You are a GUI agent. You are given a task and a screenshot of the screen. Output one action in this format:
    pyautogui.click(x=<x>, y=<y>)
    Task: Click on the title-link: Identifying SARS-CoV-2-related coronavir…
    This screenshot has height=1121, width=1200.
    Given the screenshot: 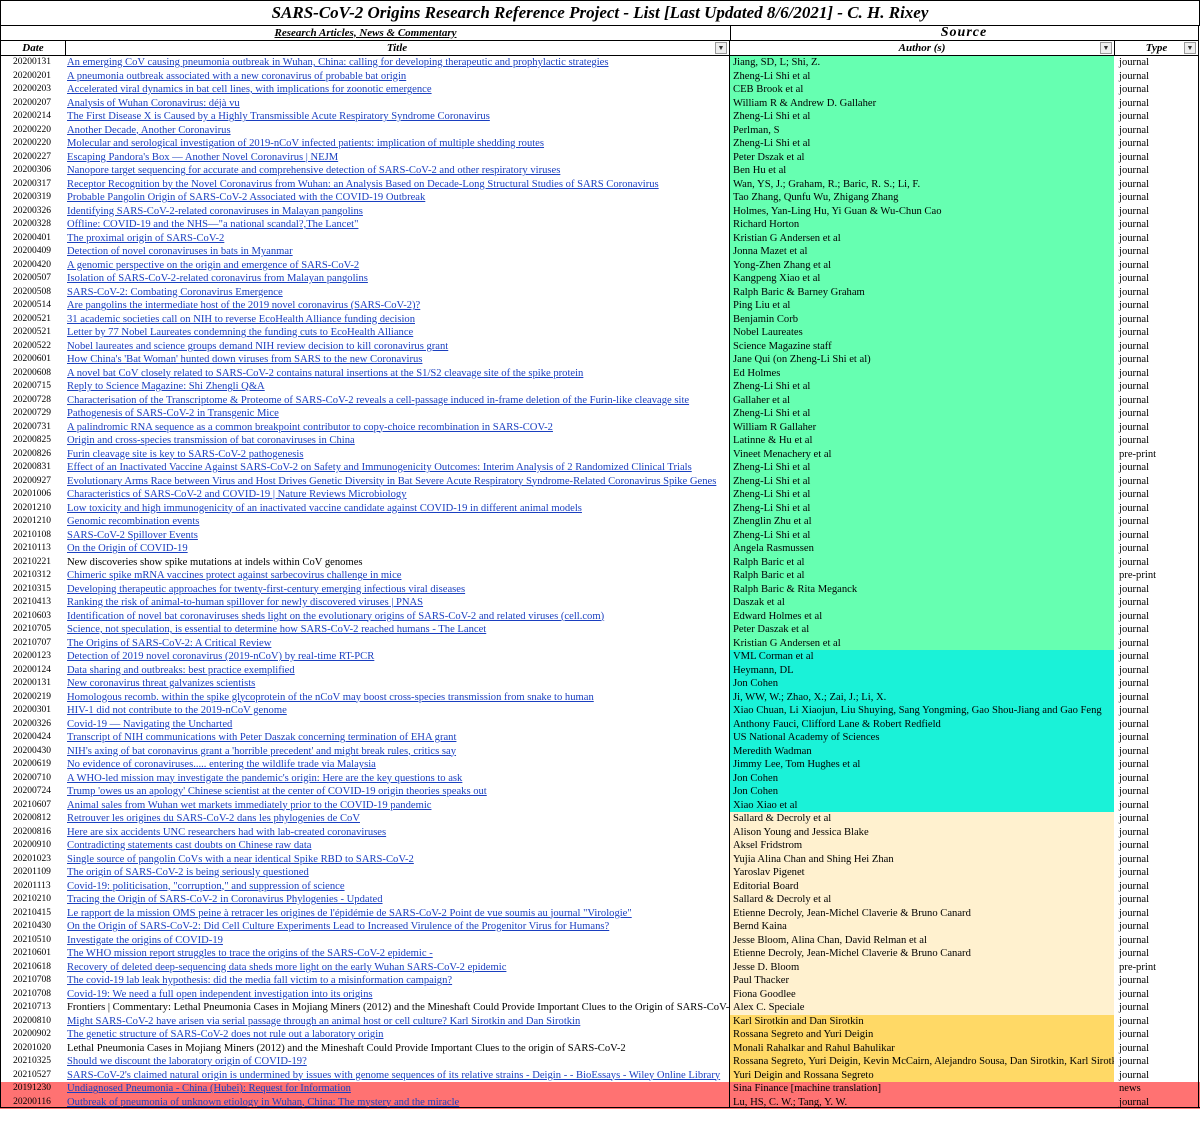 What is the action you would take?
    pyautogui.click(x=398, y=212)
    